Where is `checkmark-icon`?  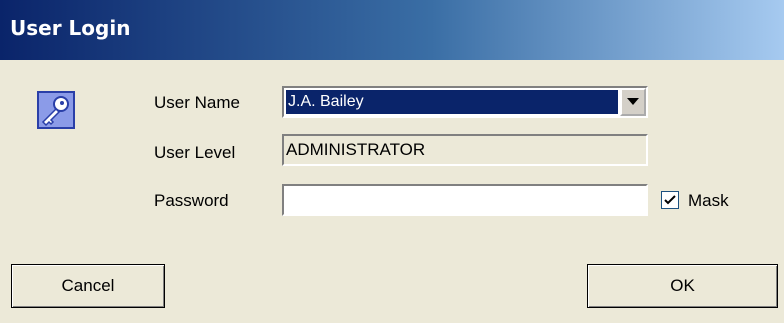
checkmark-icon is located at coordinates (670, 200).